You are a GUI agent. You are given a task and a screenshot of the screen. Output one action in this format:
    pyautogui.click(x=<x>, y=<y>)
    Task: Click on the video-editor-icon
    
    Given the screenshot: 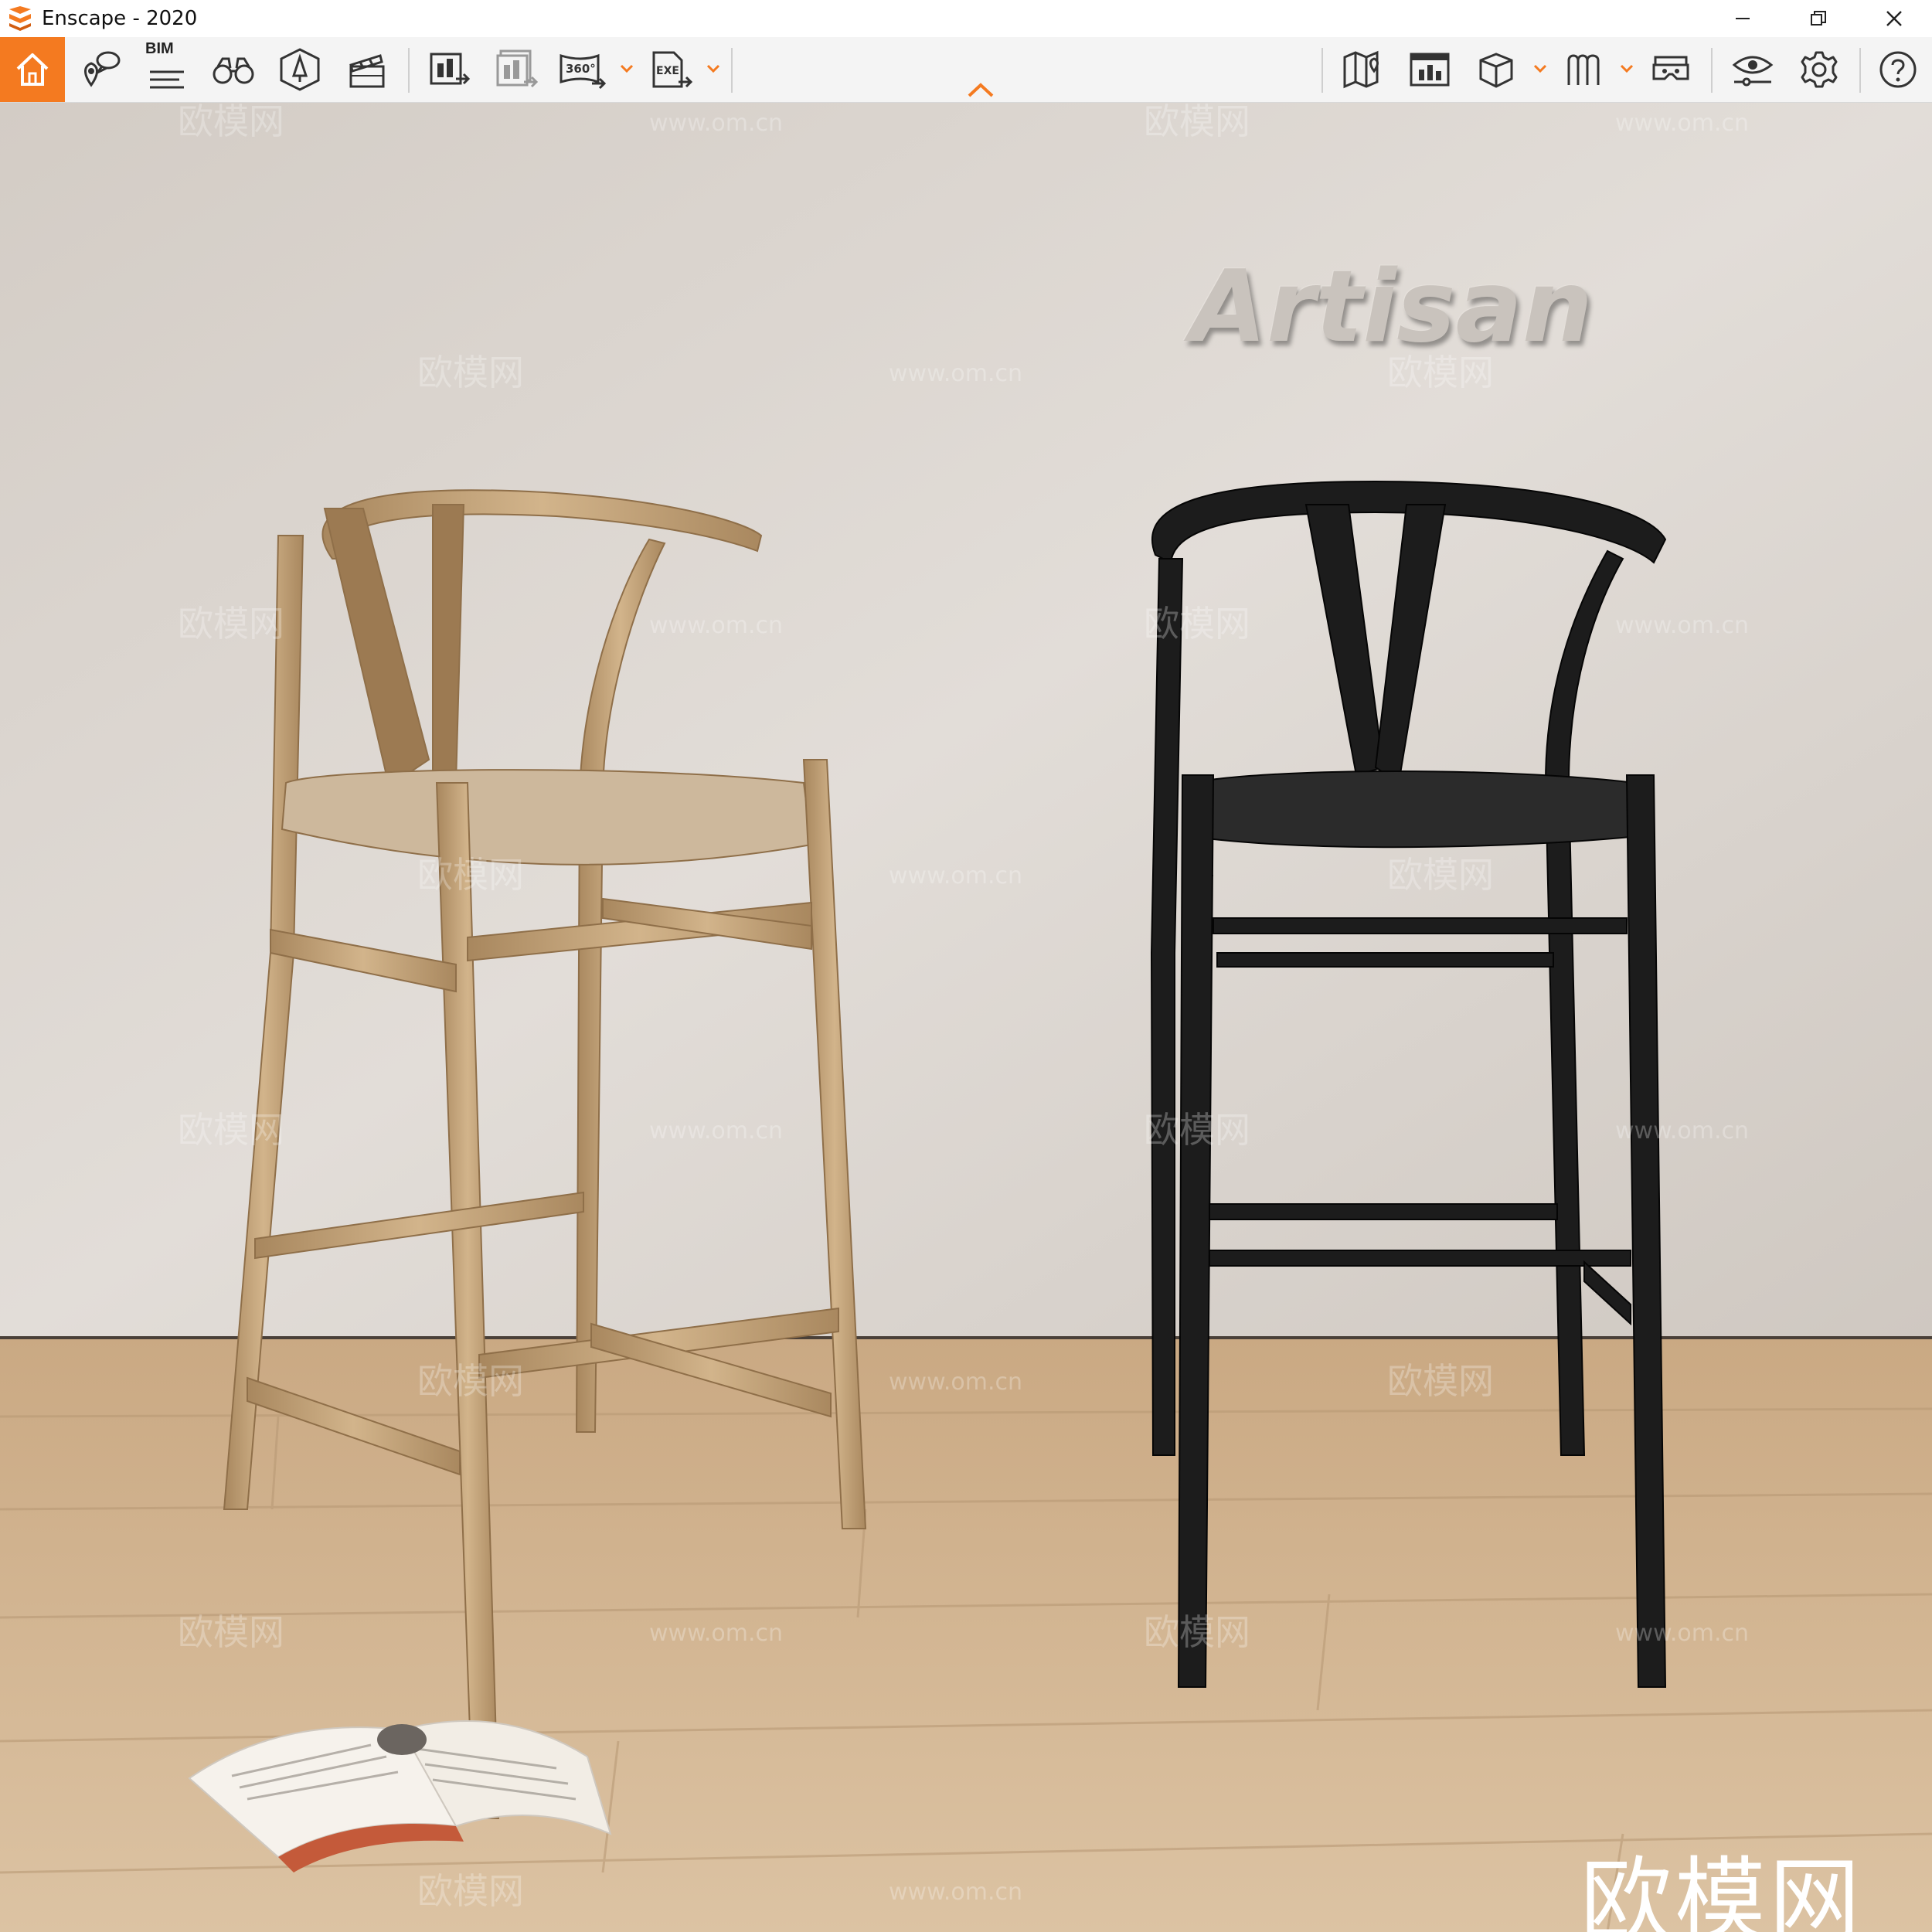 What is the action you would take?
    pyautogui.click(x=367, y=71)
    